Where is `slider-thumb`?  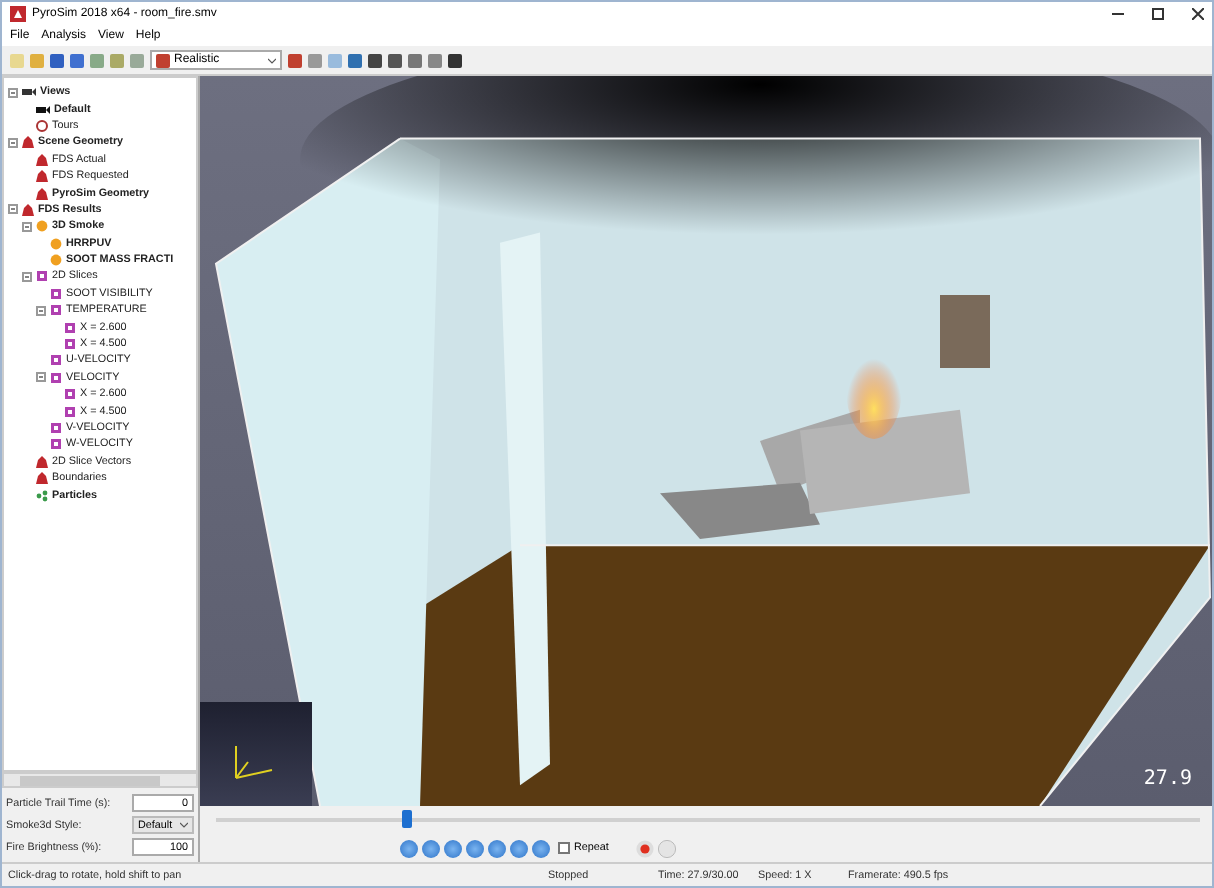 slider-thumb is located at coordinates (407, 819).